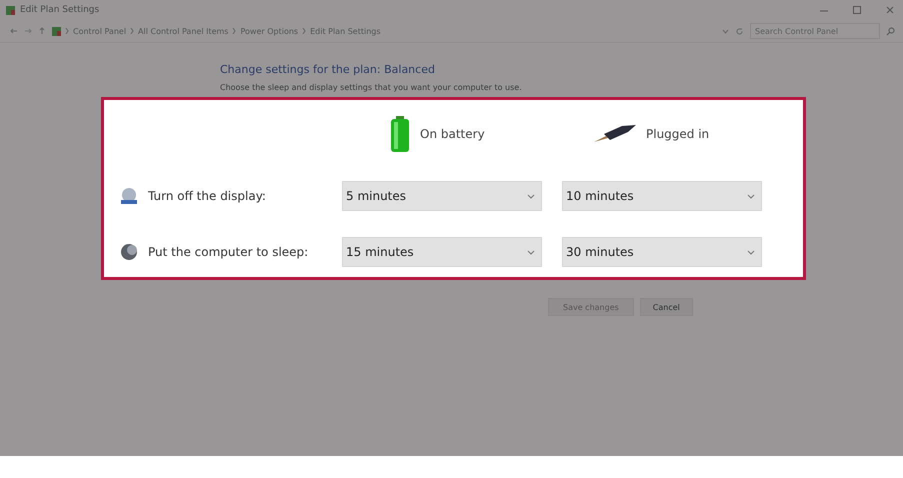 The height and width of the screenshot is (478, 903). I want to click on time-dropdown: 15 minutes, so click(442, 252).